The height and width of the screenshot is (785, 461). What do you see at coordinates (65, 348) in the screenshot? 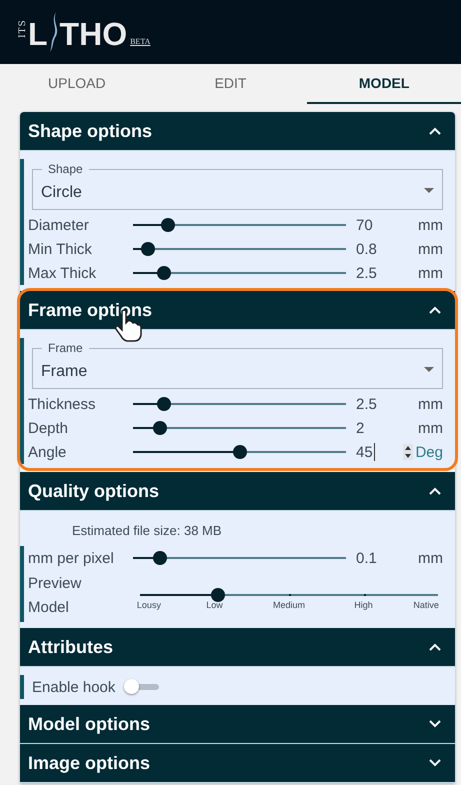
I see `field-label: Frame` at bounding box center [65, 348].